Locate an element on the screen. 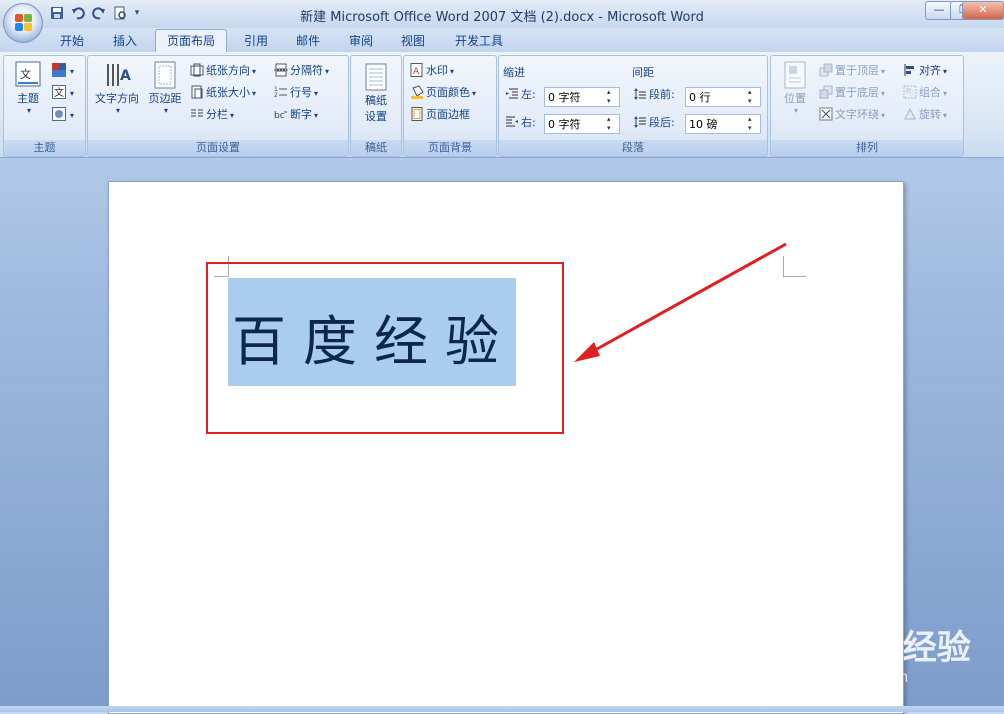 The width and height of the screenshot is (1004, 714). paper-size-icon is located at coordinates (197, 92).